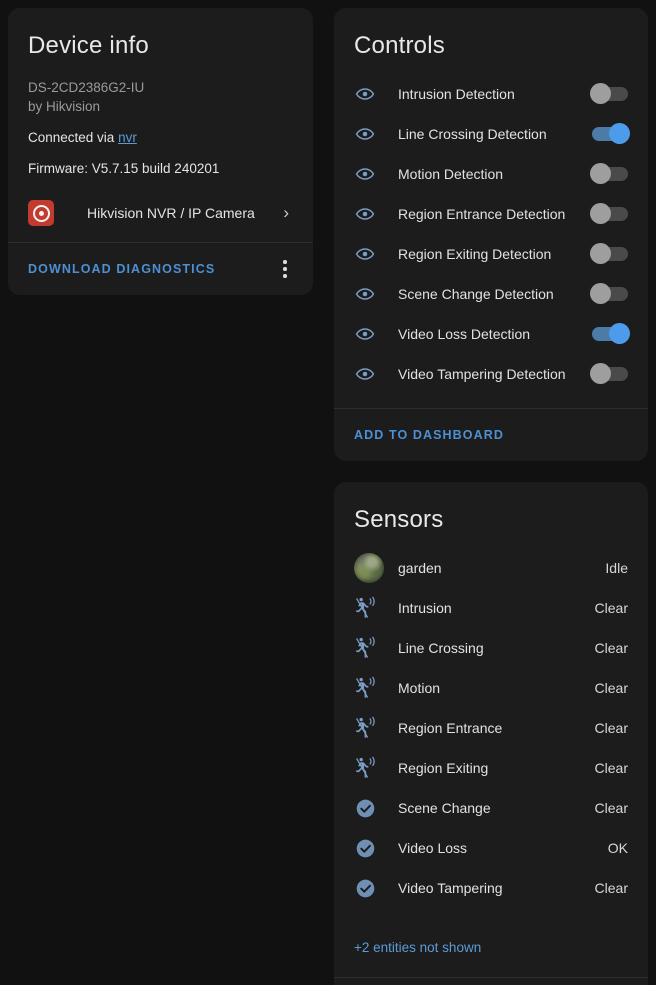 This screenshot has width=656, height=985. What do you see at coordinates (464, 334) in the screenshot?
I see `control-label: Video Loss Detection` at bounding box center [464, 334].